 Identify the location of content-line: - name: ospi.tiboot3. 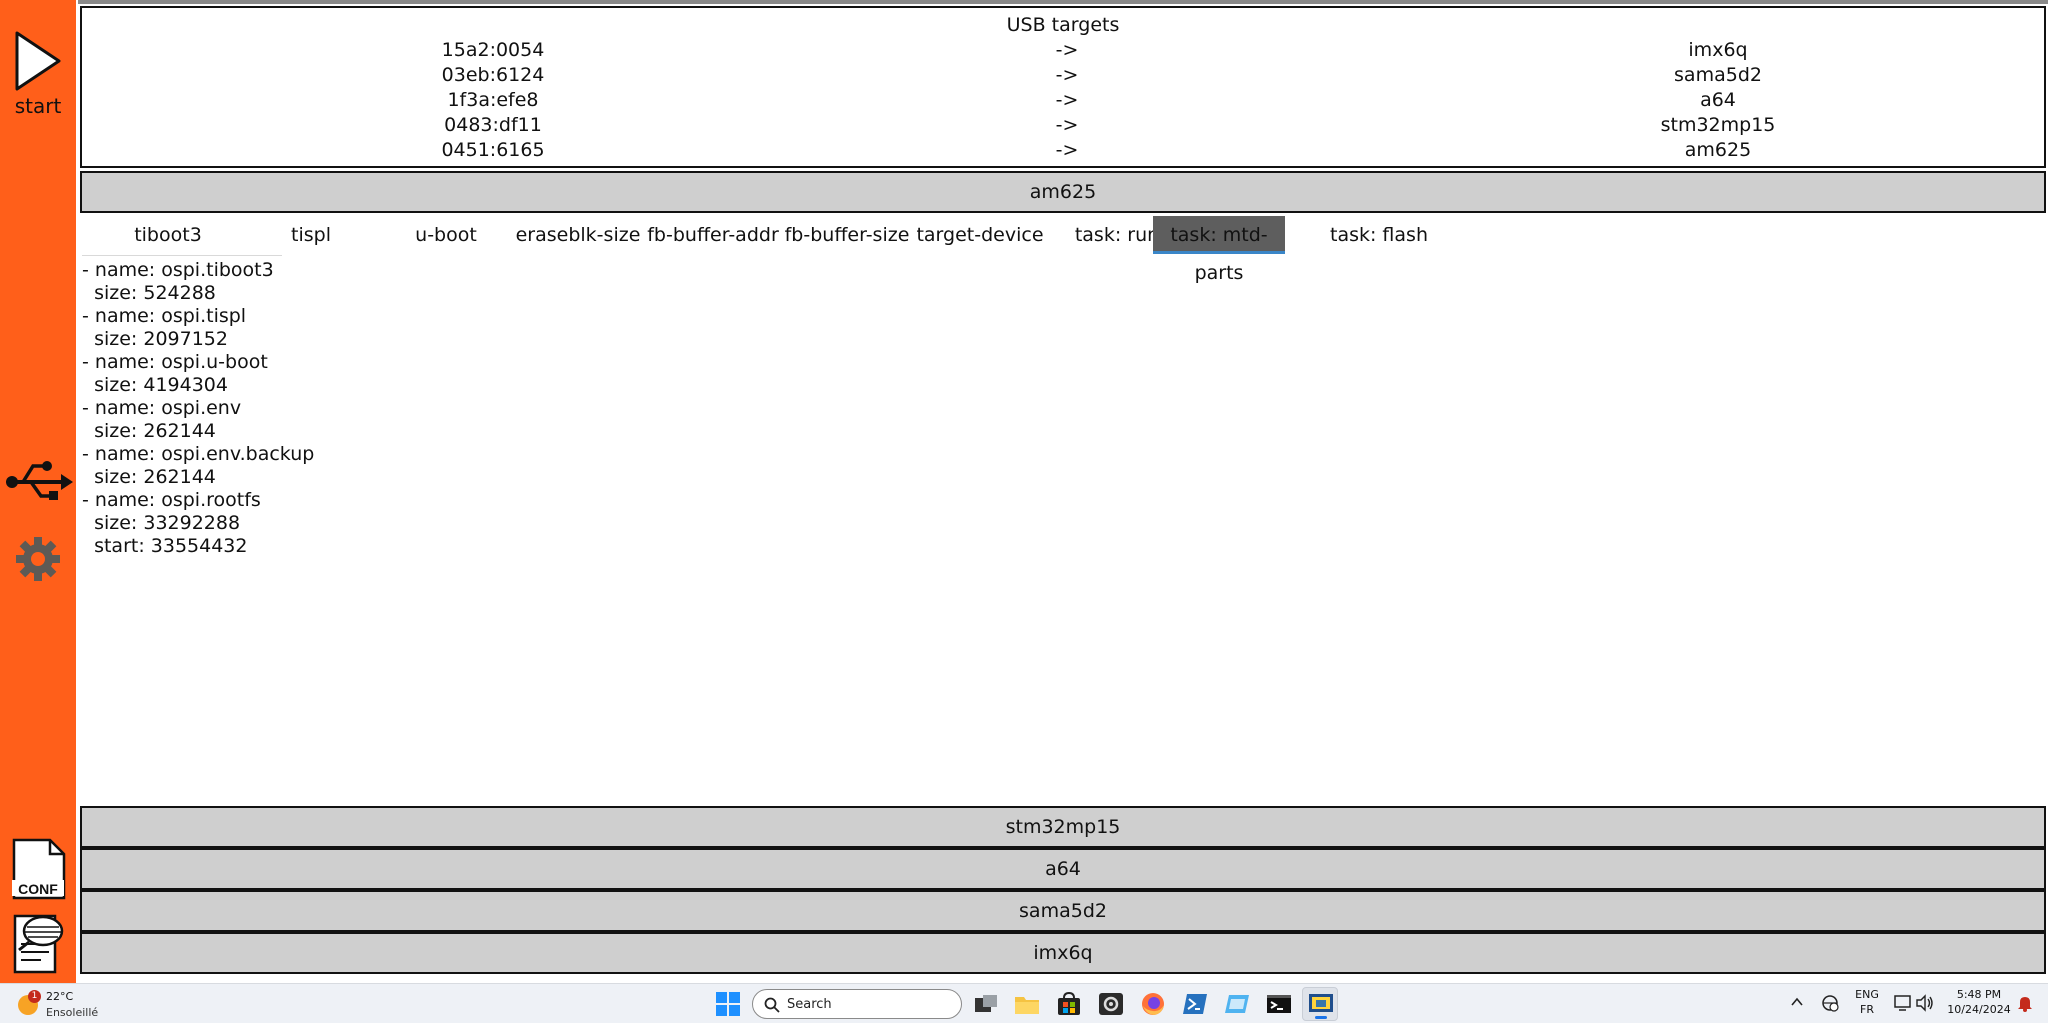
(178, 270).